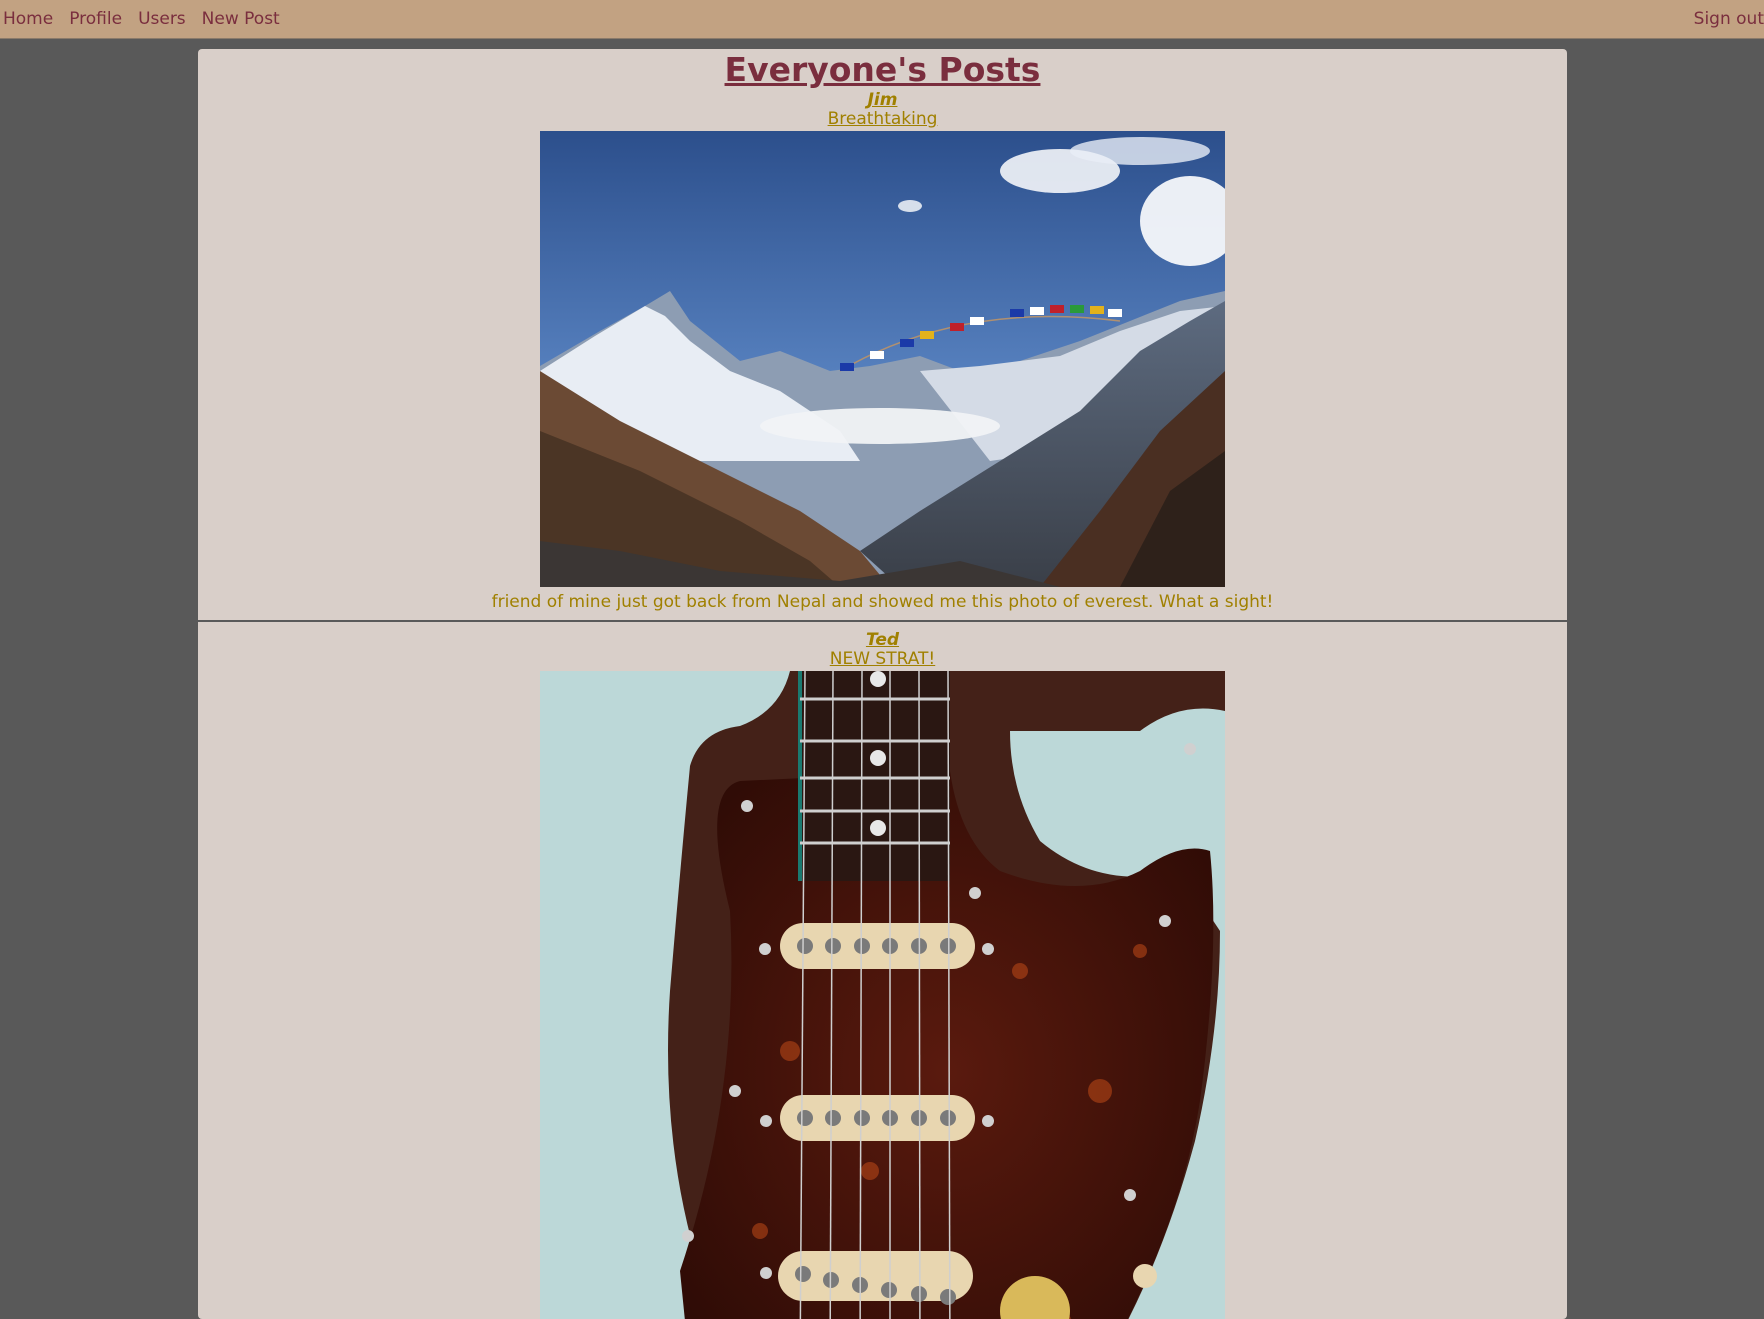 The height and width of the screenshot is (1319, 1764). I want to click on nav-right: Sign out, so click(1729, 19).